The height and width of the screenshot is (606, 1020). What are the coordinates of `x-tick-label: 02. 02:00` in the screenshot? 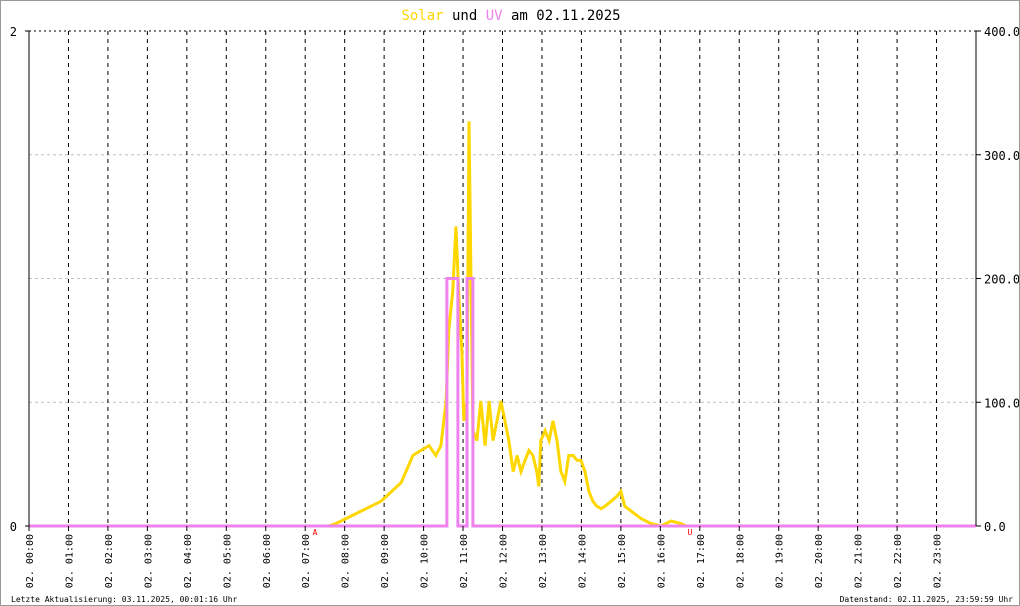 It's located at (109, 561).